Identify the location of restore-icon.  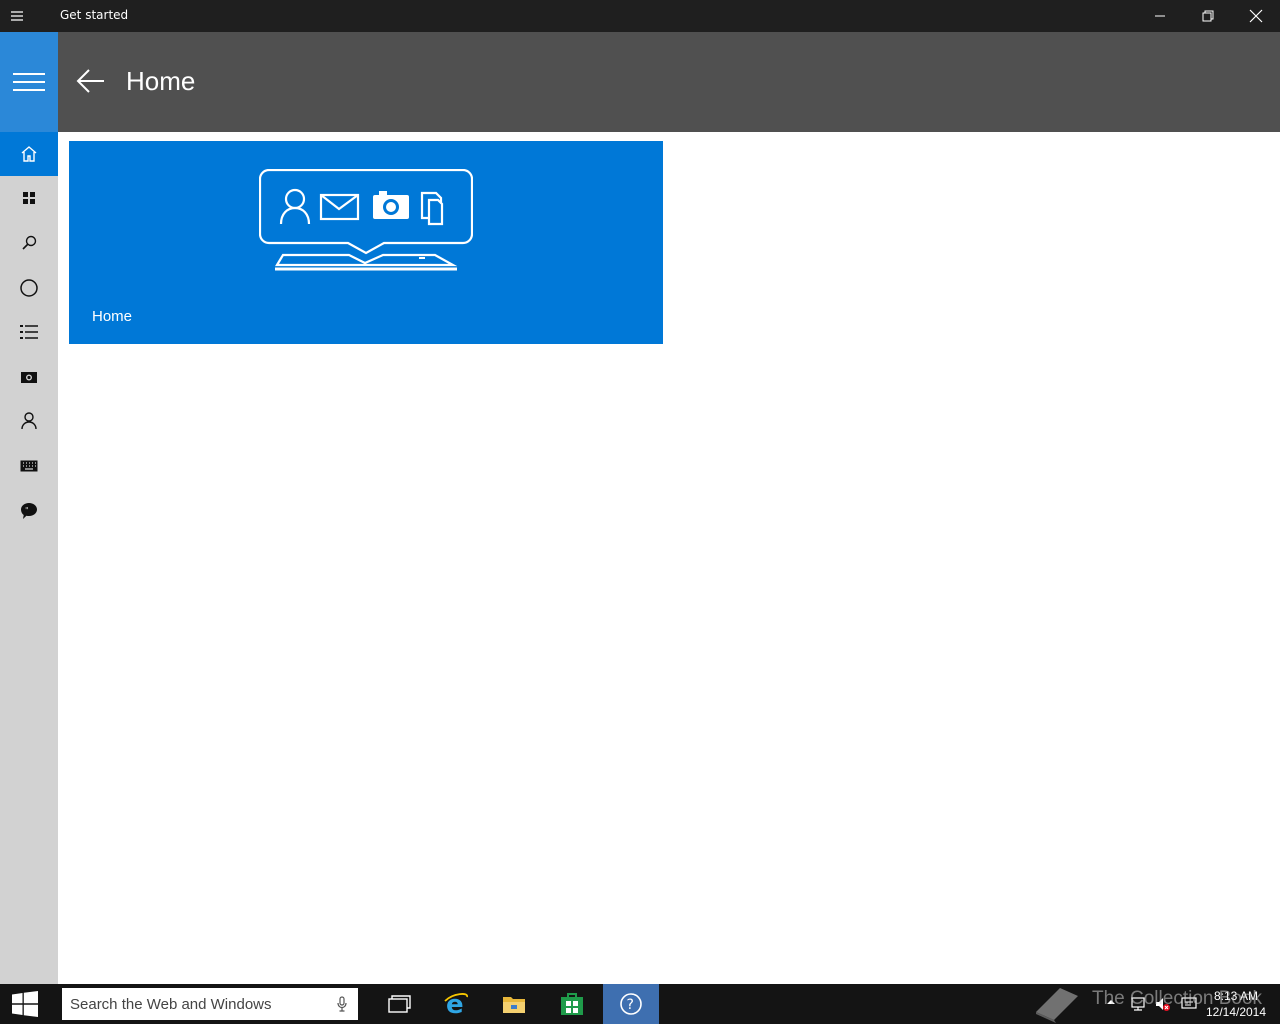
(1208, 16).